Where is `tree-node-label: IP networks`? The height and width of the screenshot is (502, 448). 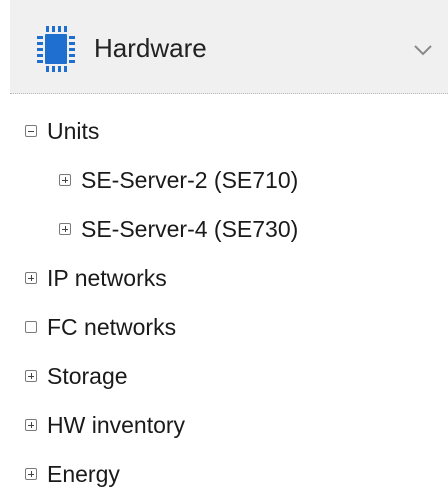
tree-node-label: IP networks is located at coordinates (107, 278).